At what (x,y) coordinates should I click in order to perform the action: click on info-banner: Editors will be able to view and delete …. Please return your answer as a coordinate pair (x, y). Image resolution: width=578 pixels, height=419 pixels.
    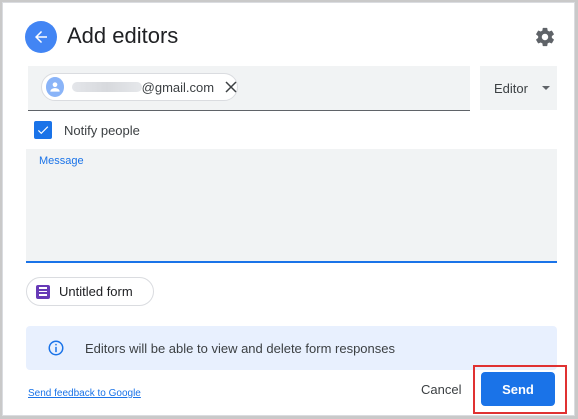
    Looking at the image, I should click on (291, 348).